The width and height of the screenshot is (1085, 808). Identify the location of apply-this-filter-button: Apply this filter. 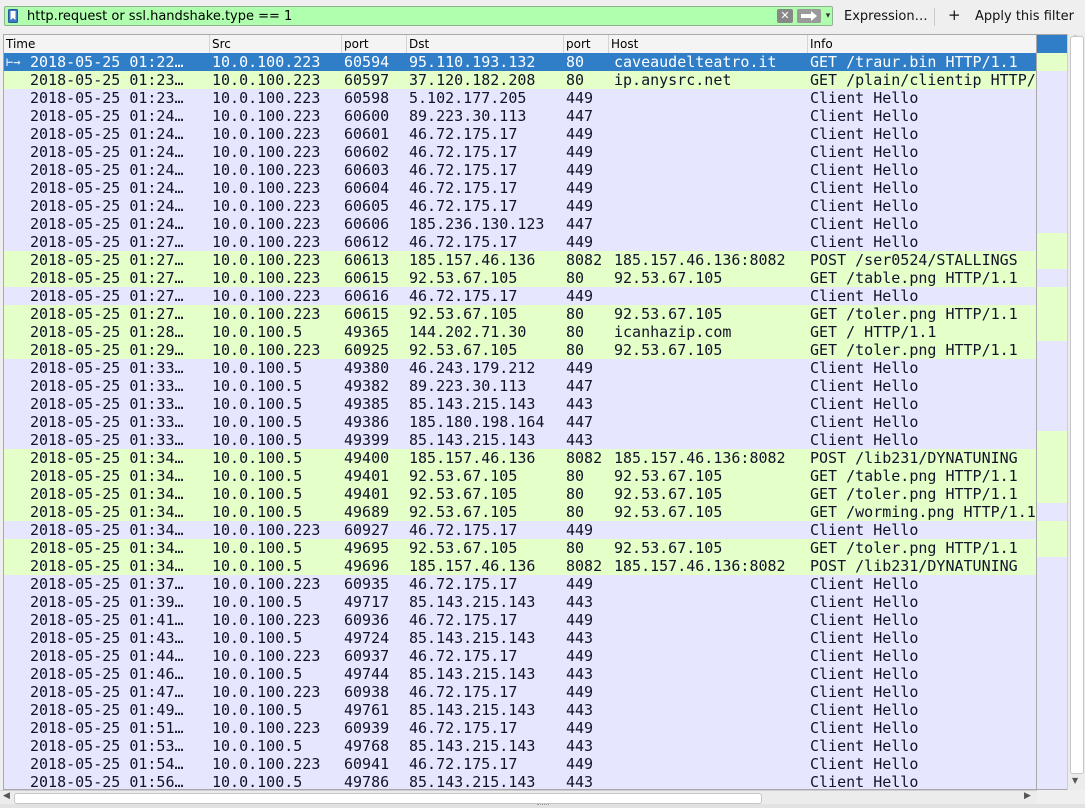
(1024, 16).